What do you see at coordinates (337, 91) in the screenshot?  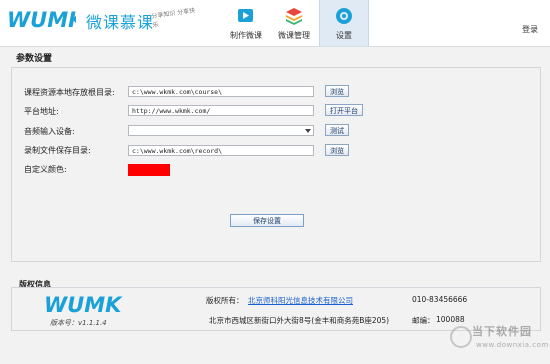 I see `browse-course-button: 浏览` at bounding box center [337, 91].